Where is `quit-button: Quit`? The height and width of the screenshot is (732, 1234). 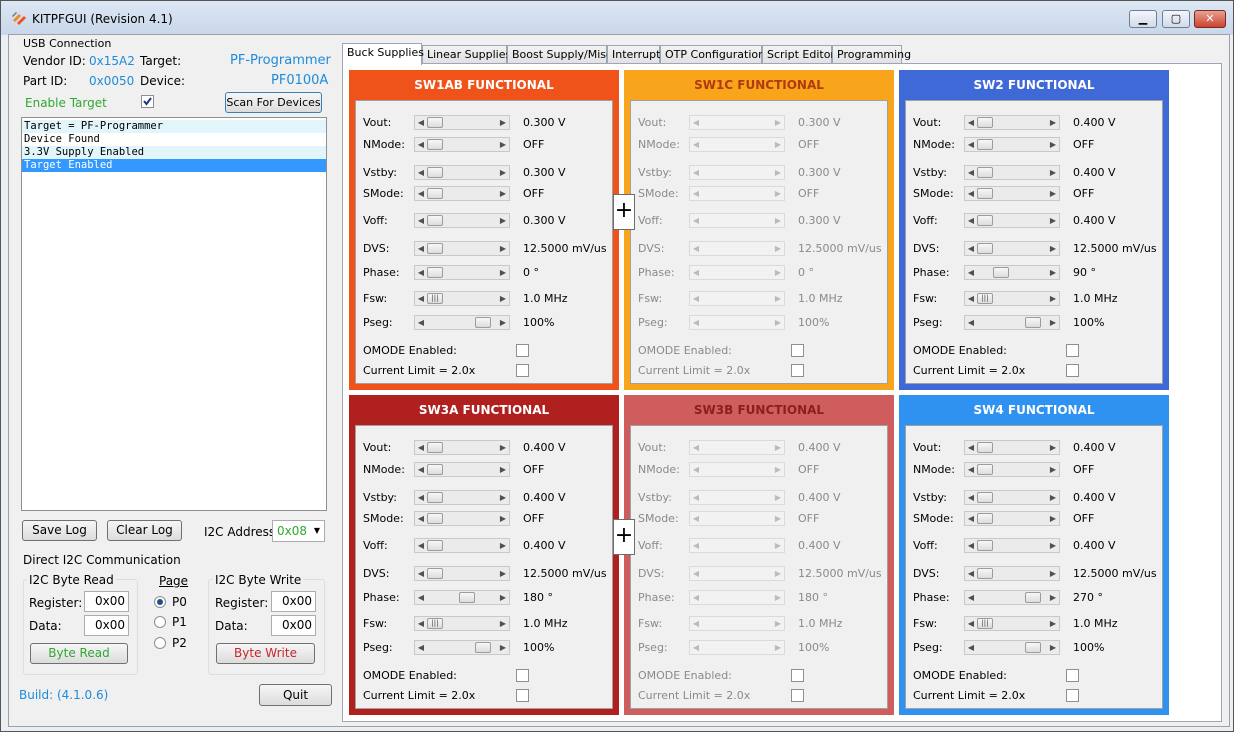
quit-button: Quit is located at coordinates (295, 695).